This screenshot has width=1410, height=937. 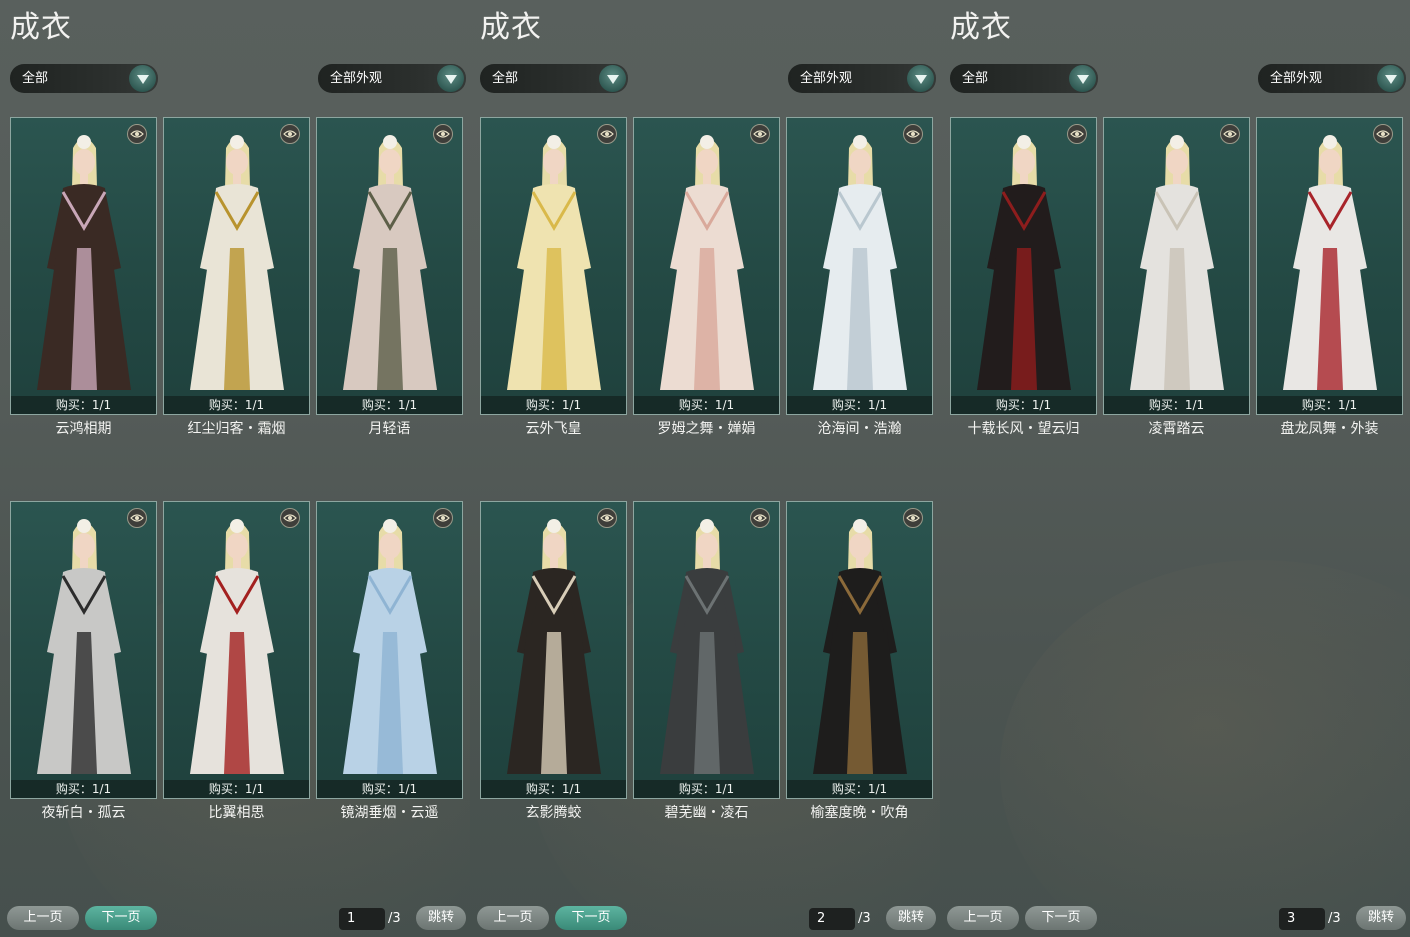 What do you see at coordinates (362, 919) in the screenshot?
I see `page-number-input: 1` at bounding box center [362, 919].